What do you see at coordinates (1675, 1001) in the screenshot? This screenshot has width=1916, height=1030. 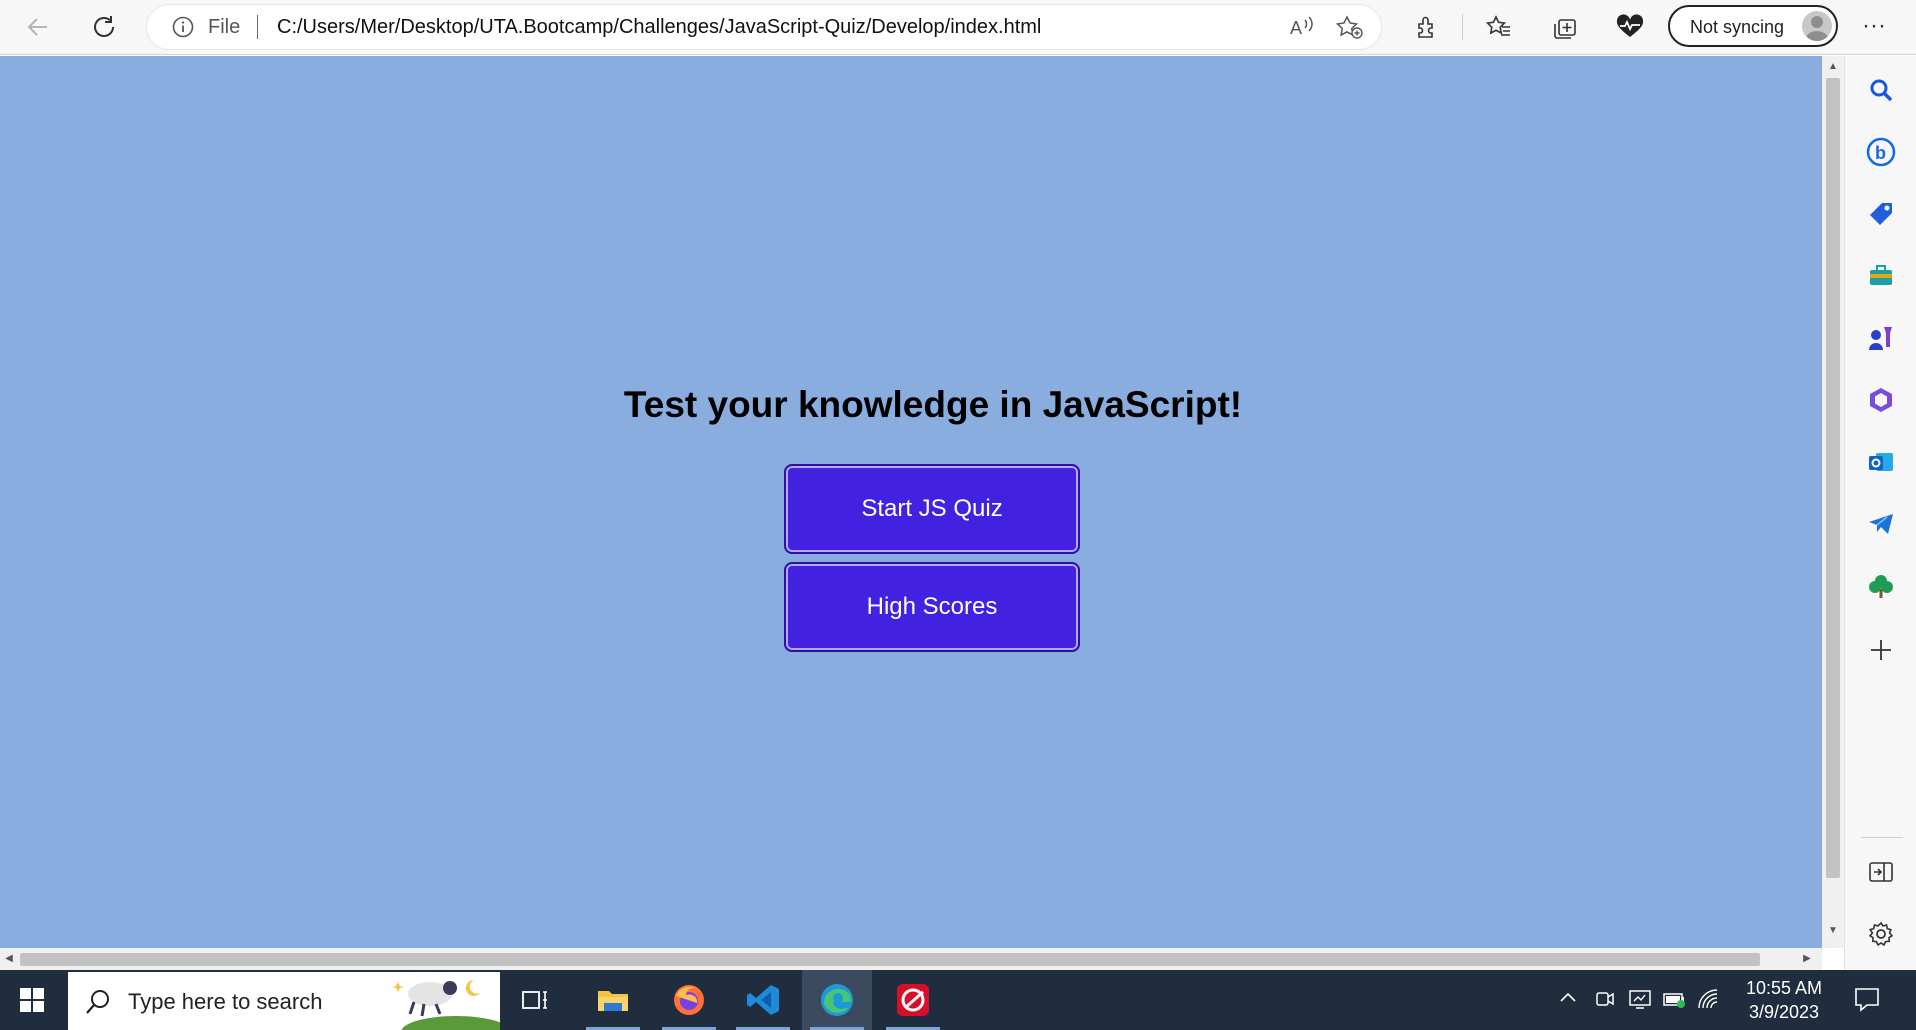 I see `battery-icon` at bounding box center [1675, 1001].